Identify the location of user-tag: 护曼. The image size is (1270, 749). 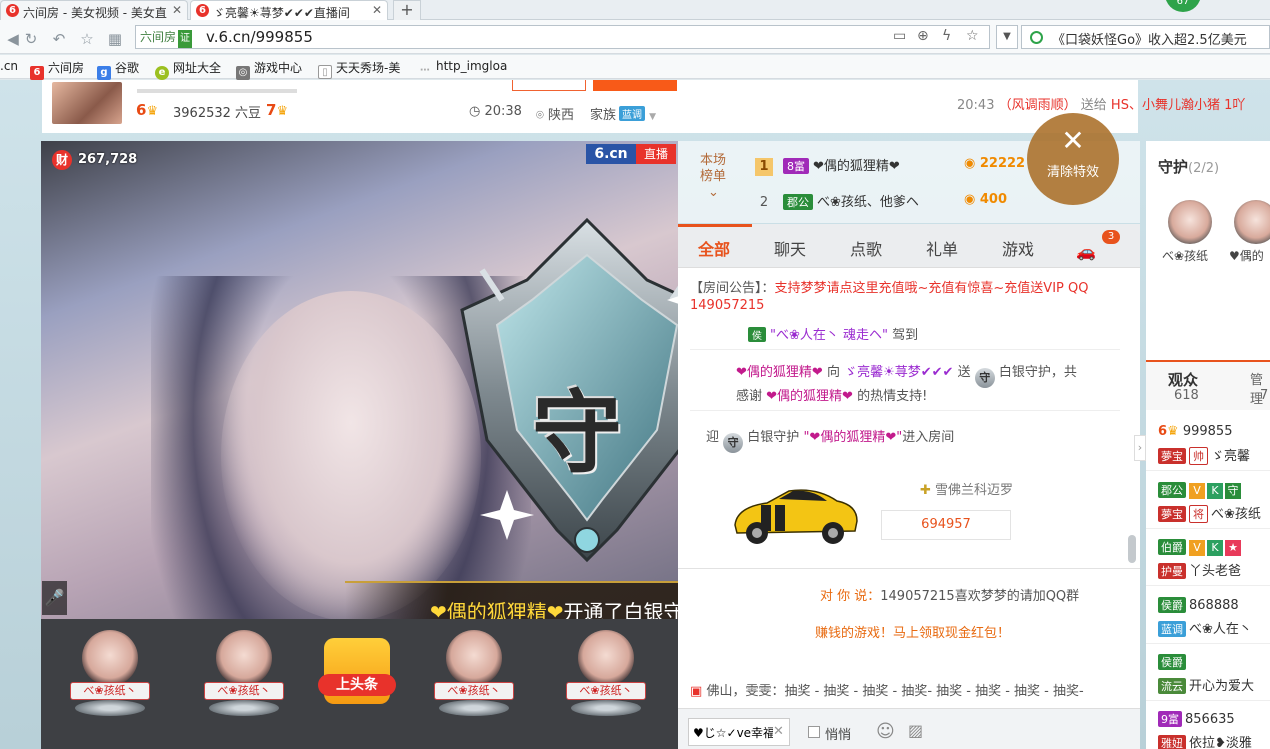
(1172, 571).